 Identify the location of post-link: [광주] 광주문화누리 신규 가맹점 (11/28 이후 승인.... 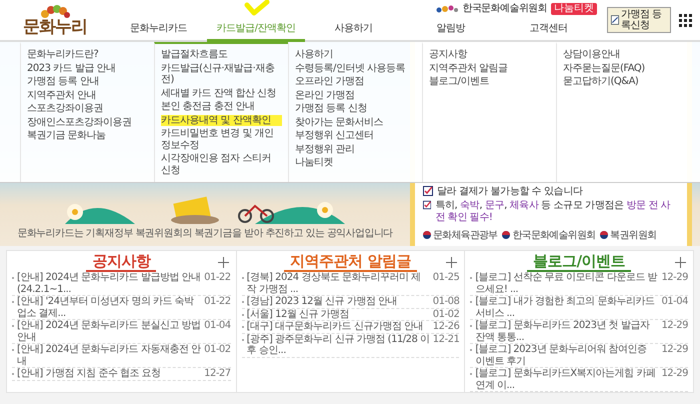
(338, 345).